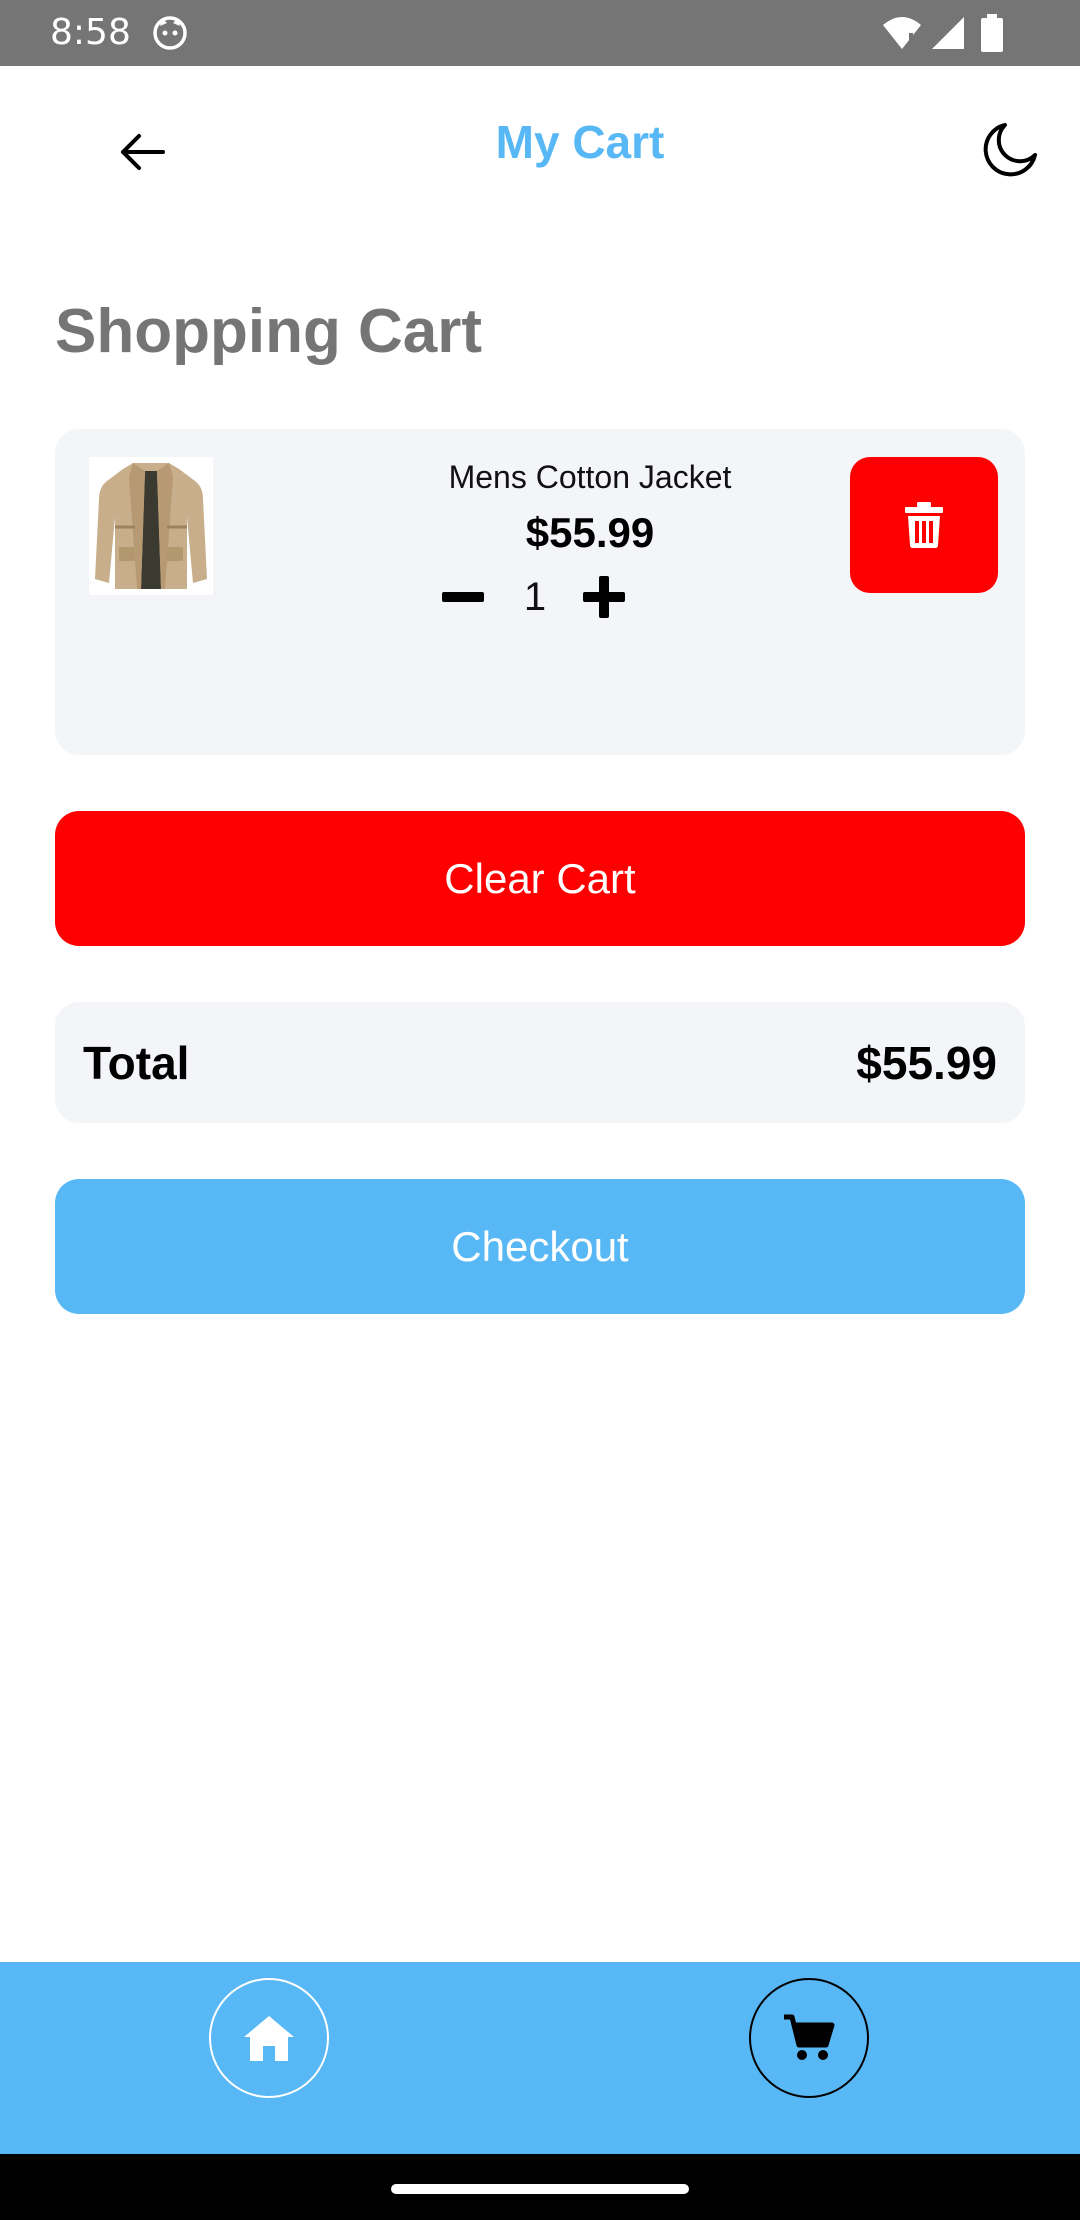 The image size is (1080, 2220). What do you see at coordinates (590, 477) in the screenshot?
I see `product-name: Mens Cotton Jacket` at bounding box center [590, 477].